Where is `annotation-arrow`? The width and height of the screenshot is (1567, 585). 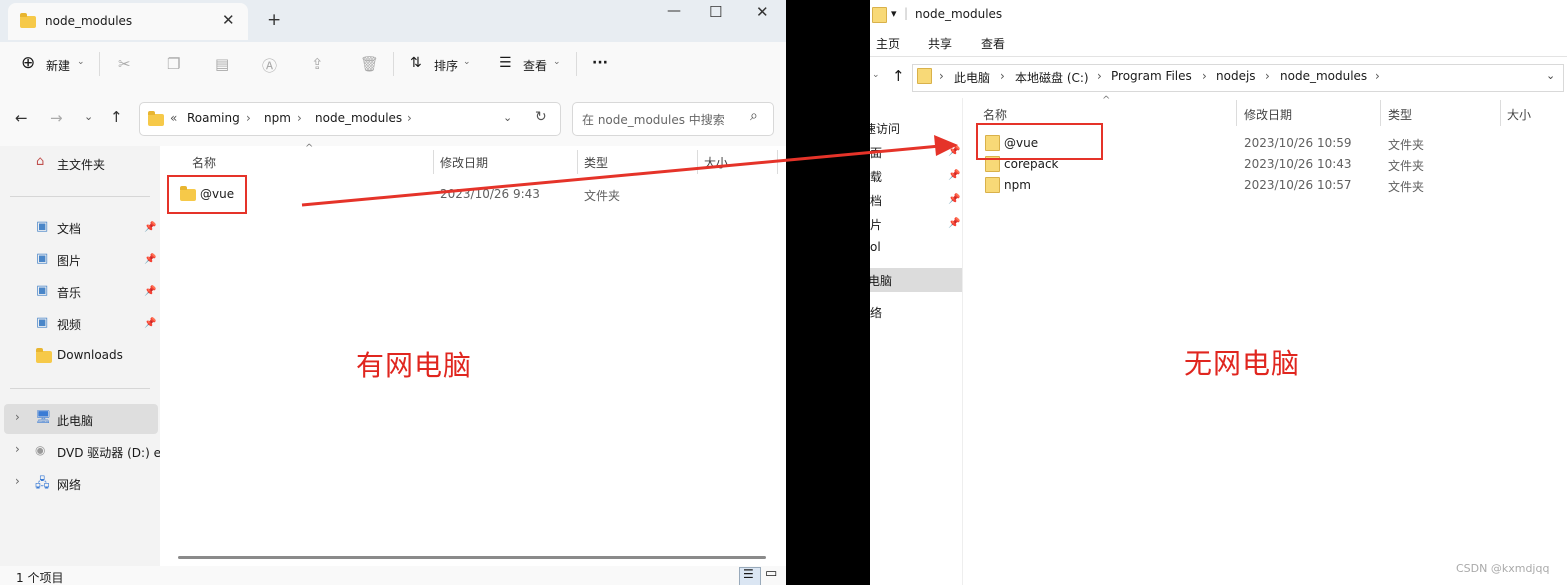
annotation-arrow is located at coordinates (629, 171).